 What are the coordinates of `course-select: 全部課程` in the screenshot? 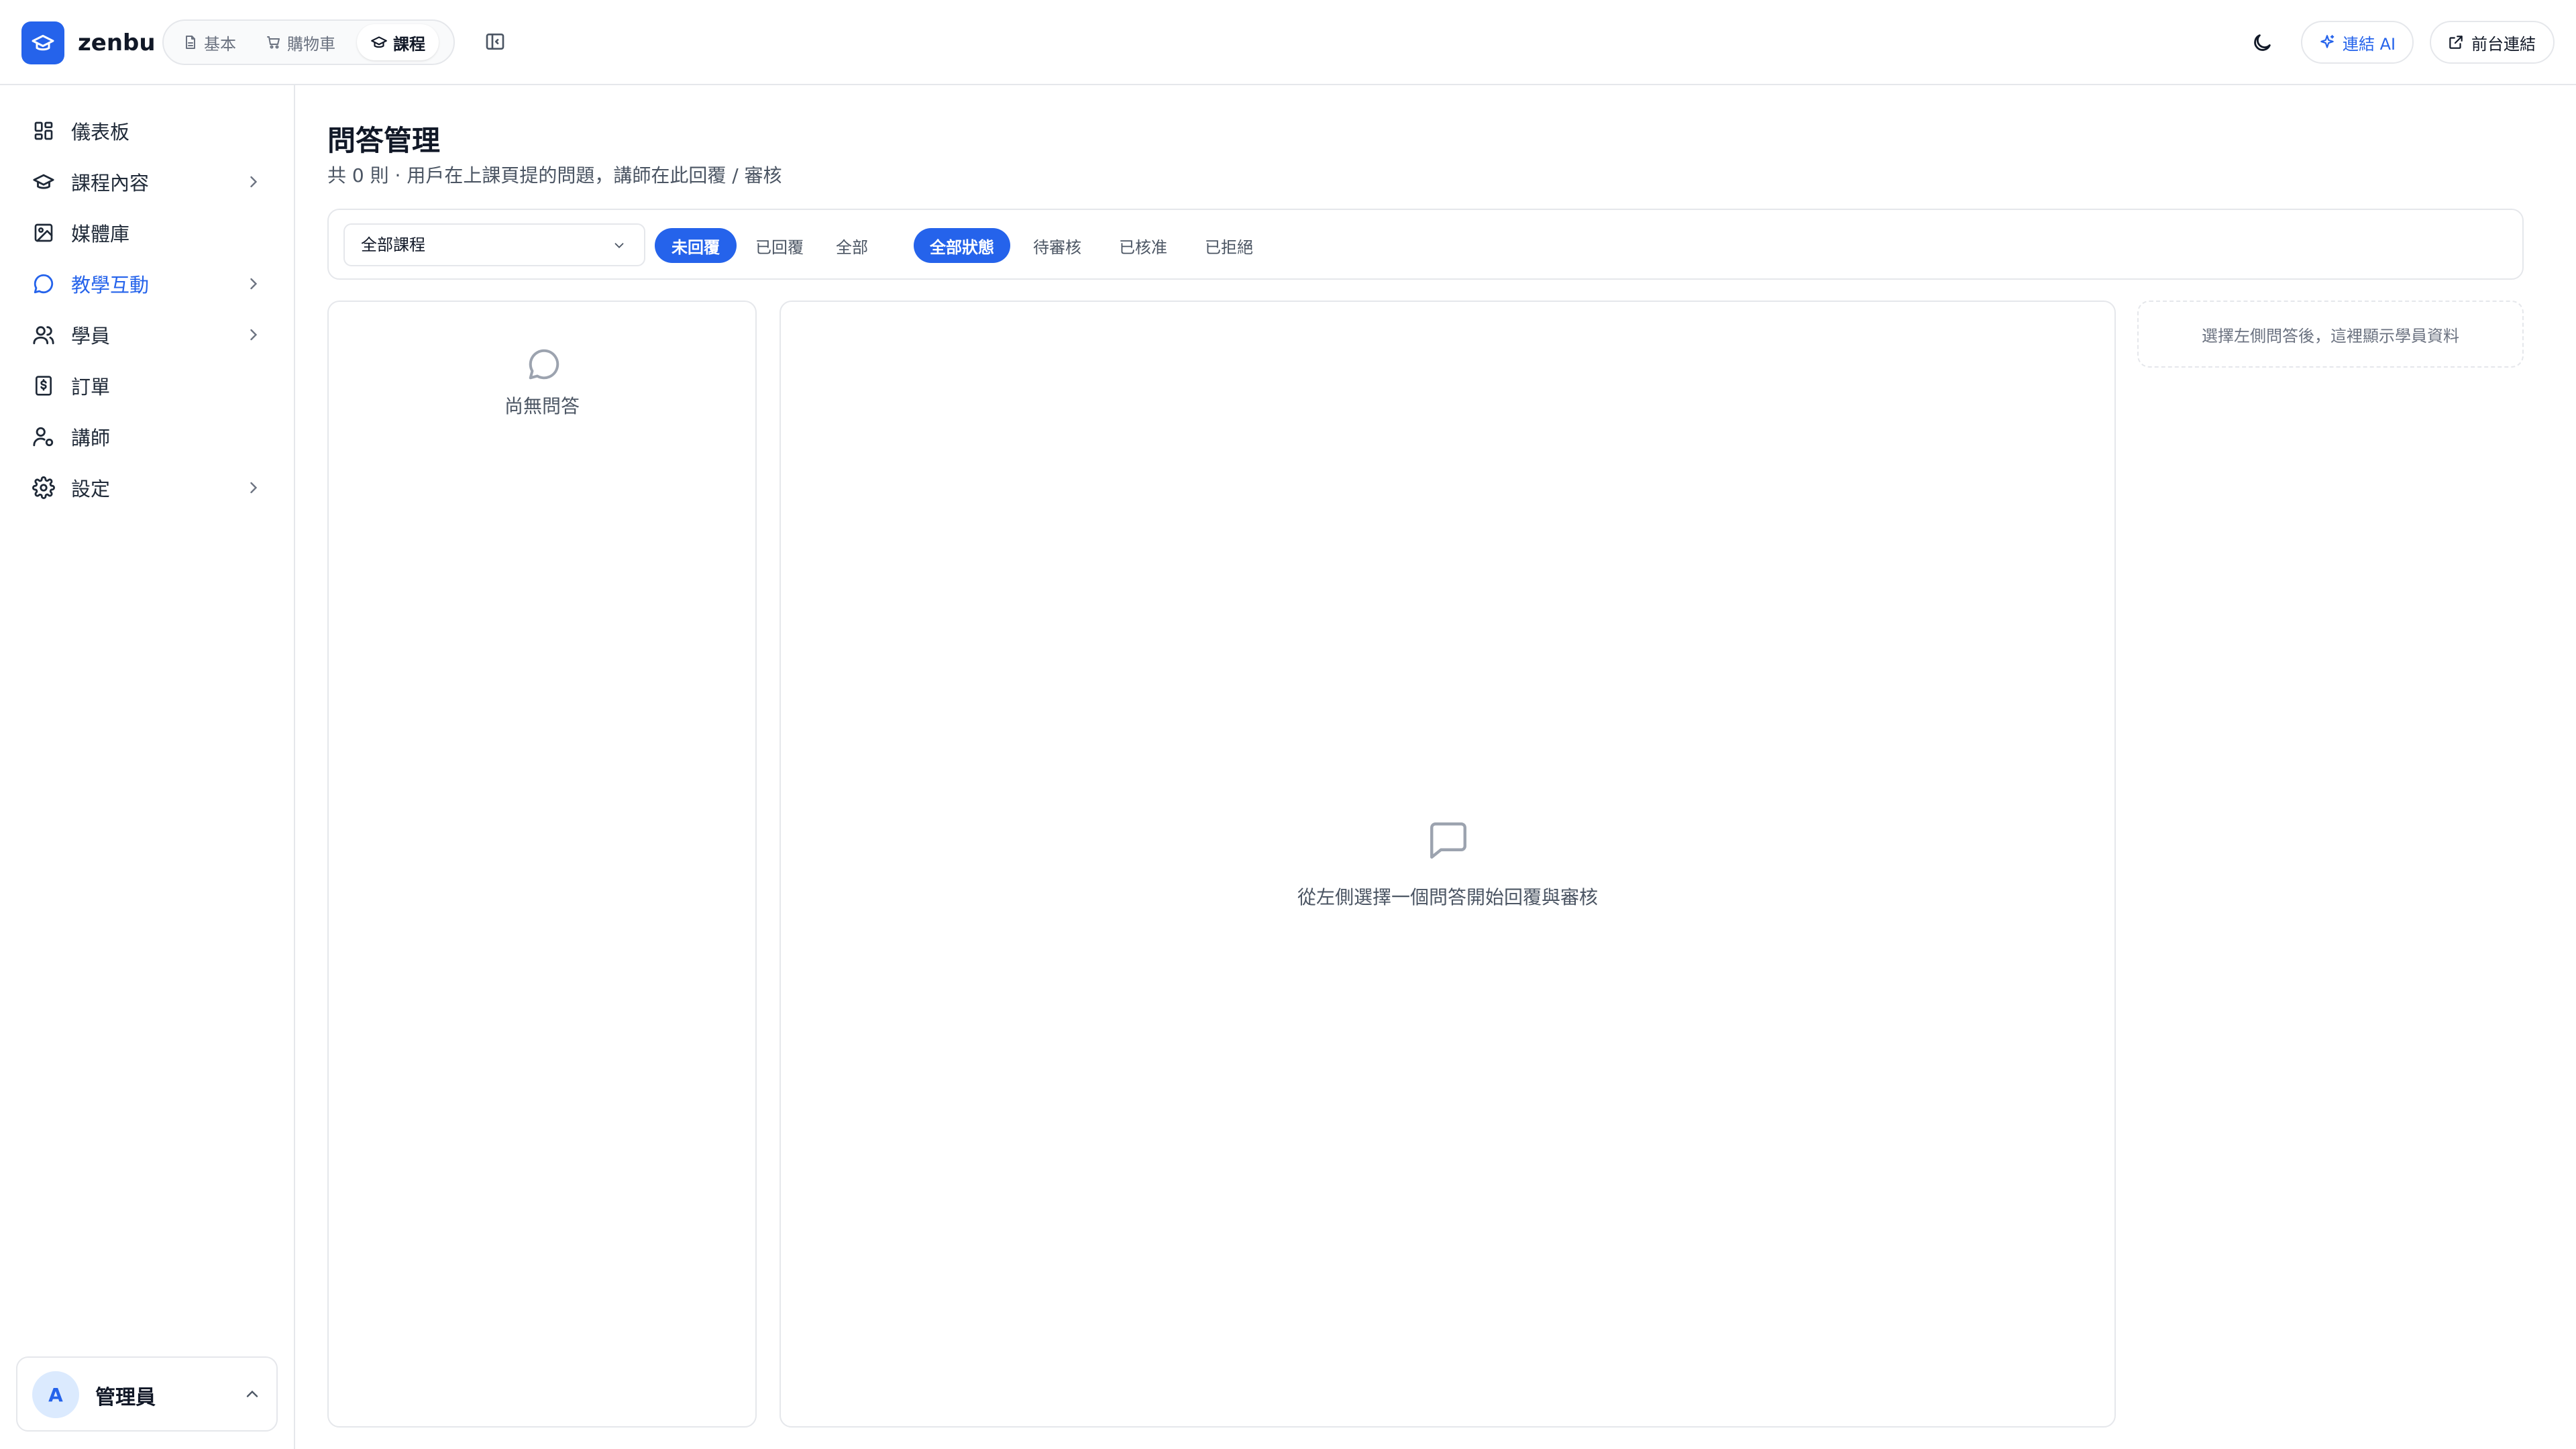 It's located at (494, 244).